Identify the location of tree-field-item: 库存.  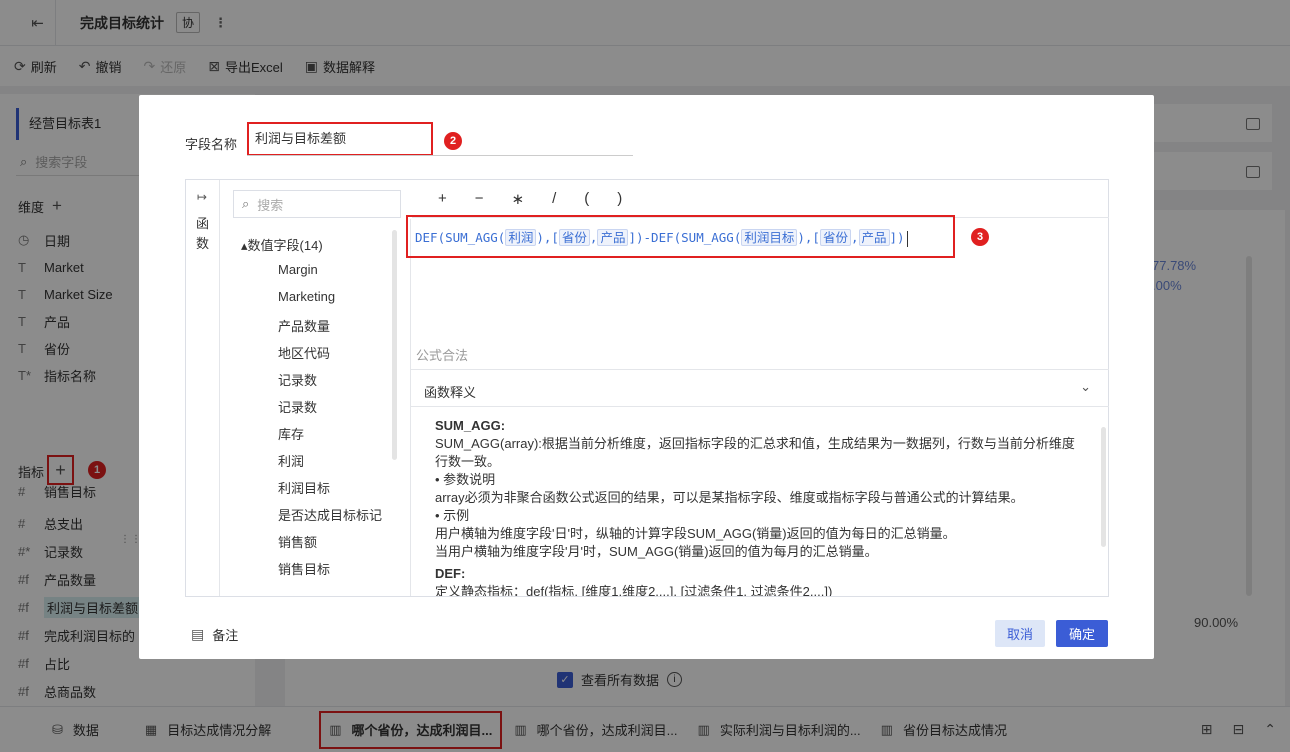
(291, 433).